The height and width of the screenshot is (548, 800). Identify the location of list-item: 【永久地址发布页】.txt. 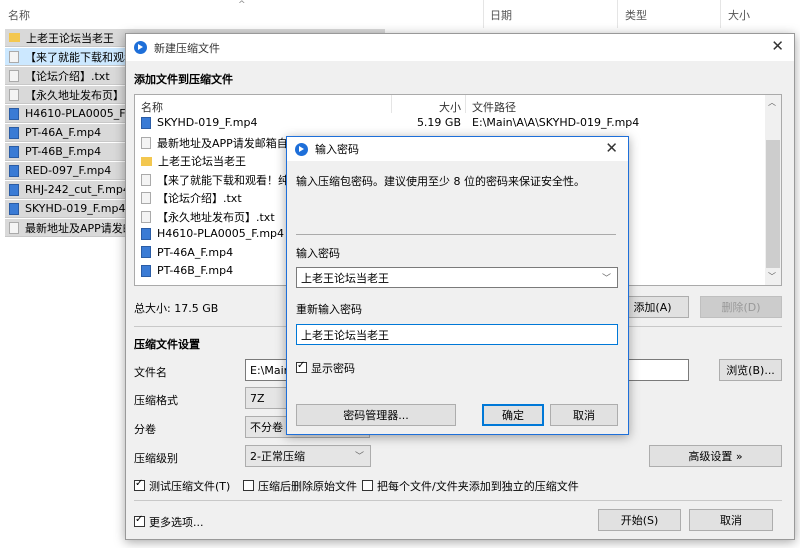
(208, 217).